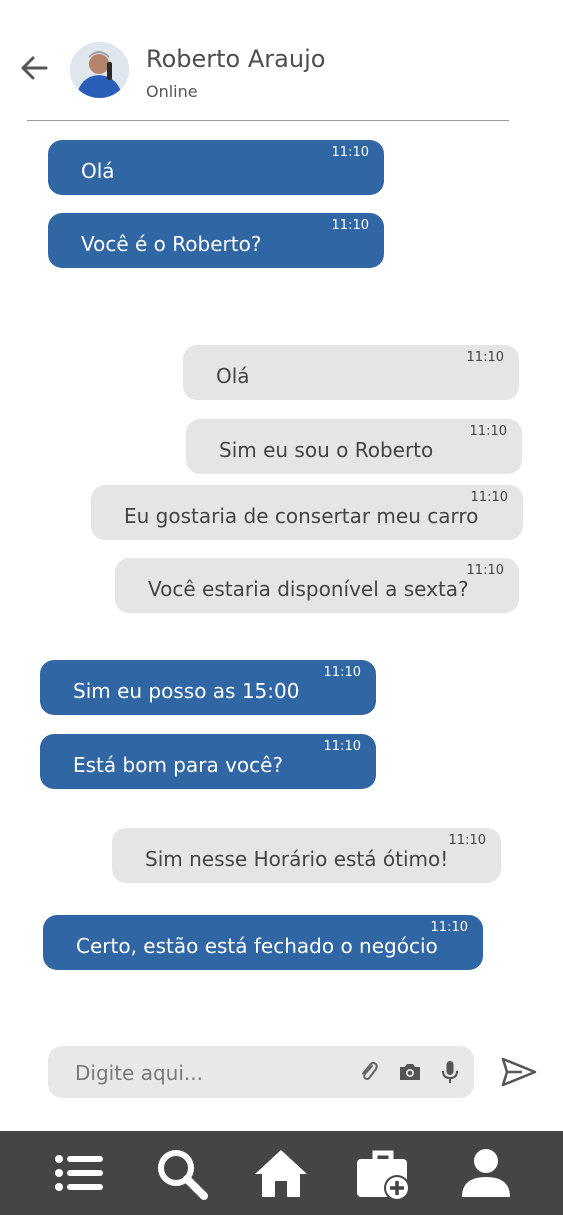  I want to click on nav-profile-button, so click(486, 1173).